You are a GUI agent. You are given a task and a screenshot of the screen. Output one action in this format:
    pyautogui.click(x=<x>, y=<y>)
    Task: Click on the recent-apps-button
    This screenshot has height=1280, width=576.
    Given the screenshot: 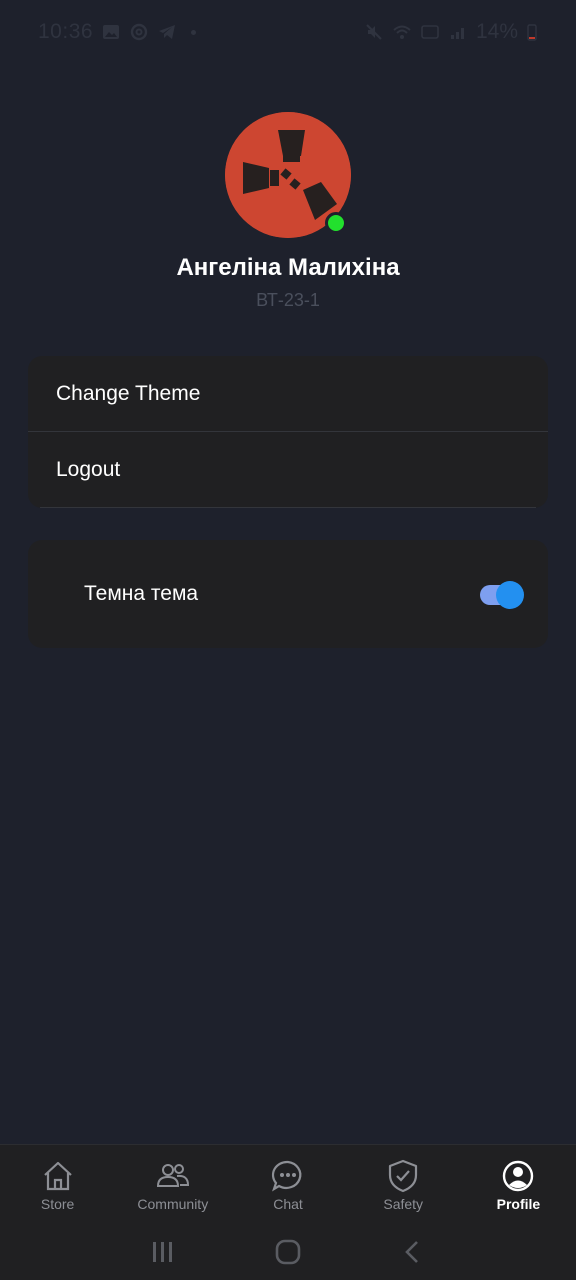 What is the action you would take?
    pyautogui.click(x=163, y=1252)
    